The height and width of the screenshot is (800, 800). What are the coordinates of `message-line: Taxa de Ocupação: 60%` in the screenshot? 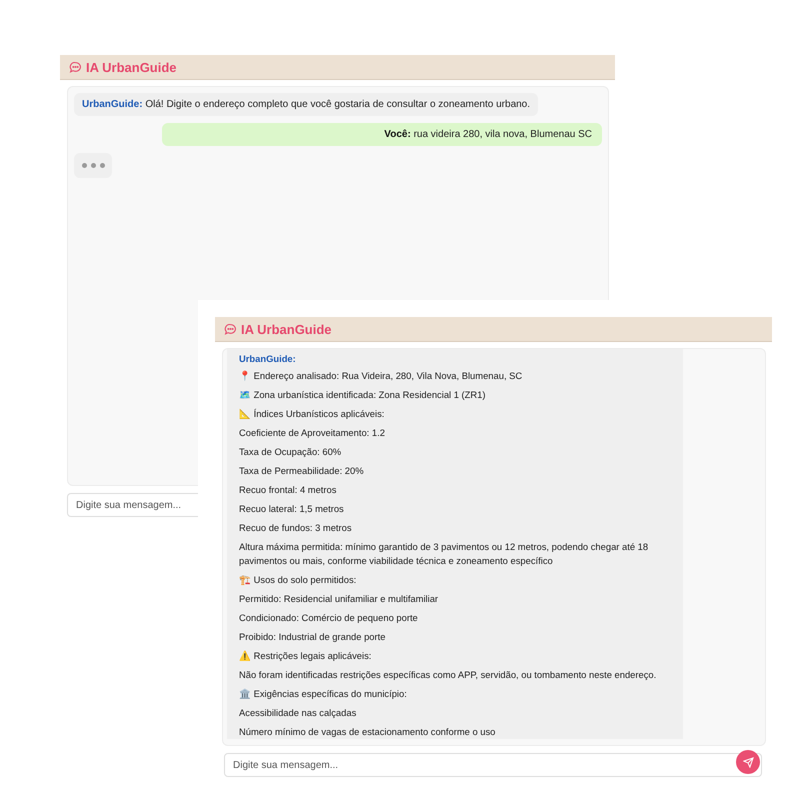 It's located at (290, 452).